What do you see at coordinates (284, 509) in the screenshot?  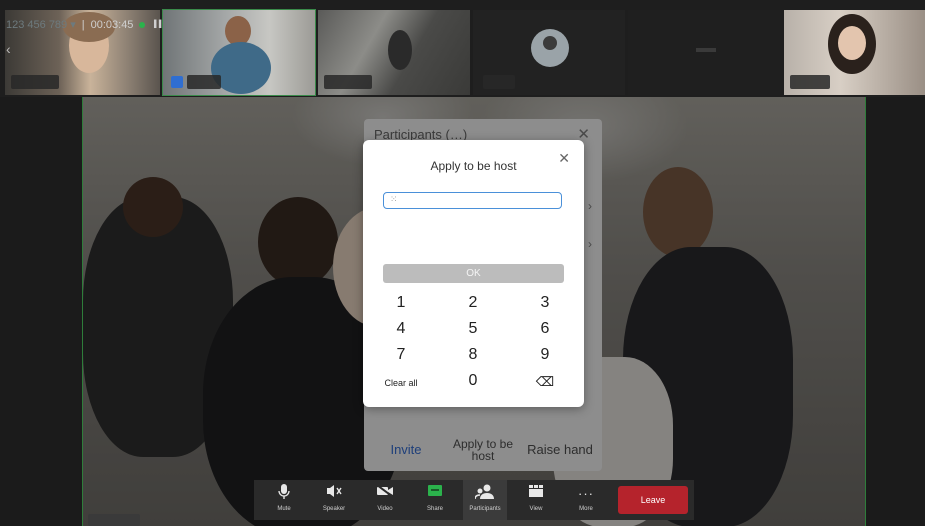 I see `tool-label: Mute` at bounding box center [284, 509].